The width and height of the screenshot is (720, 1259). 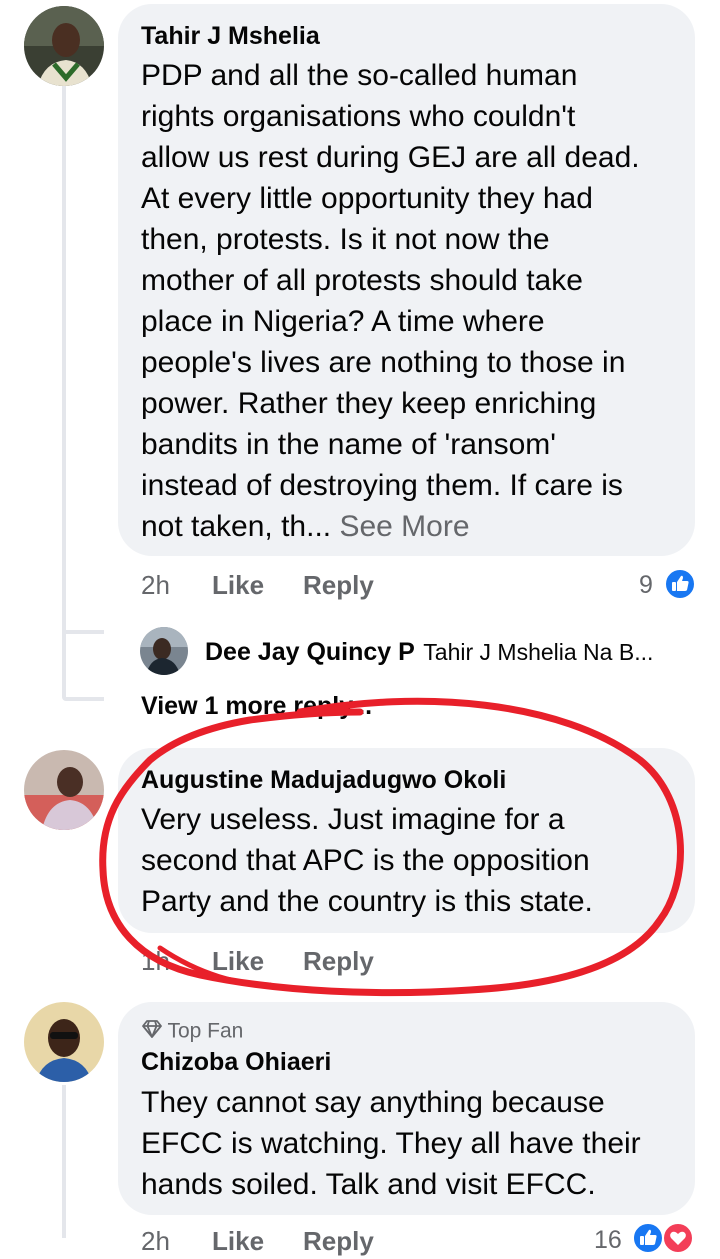 I want to click on text-line: EFCC is watching. They all have their, so click(x=391, y=1143).